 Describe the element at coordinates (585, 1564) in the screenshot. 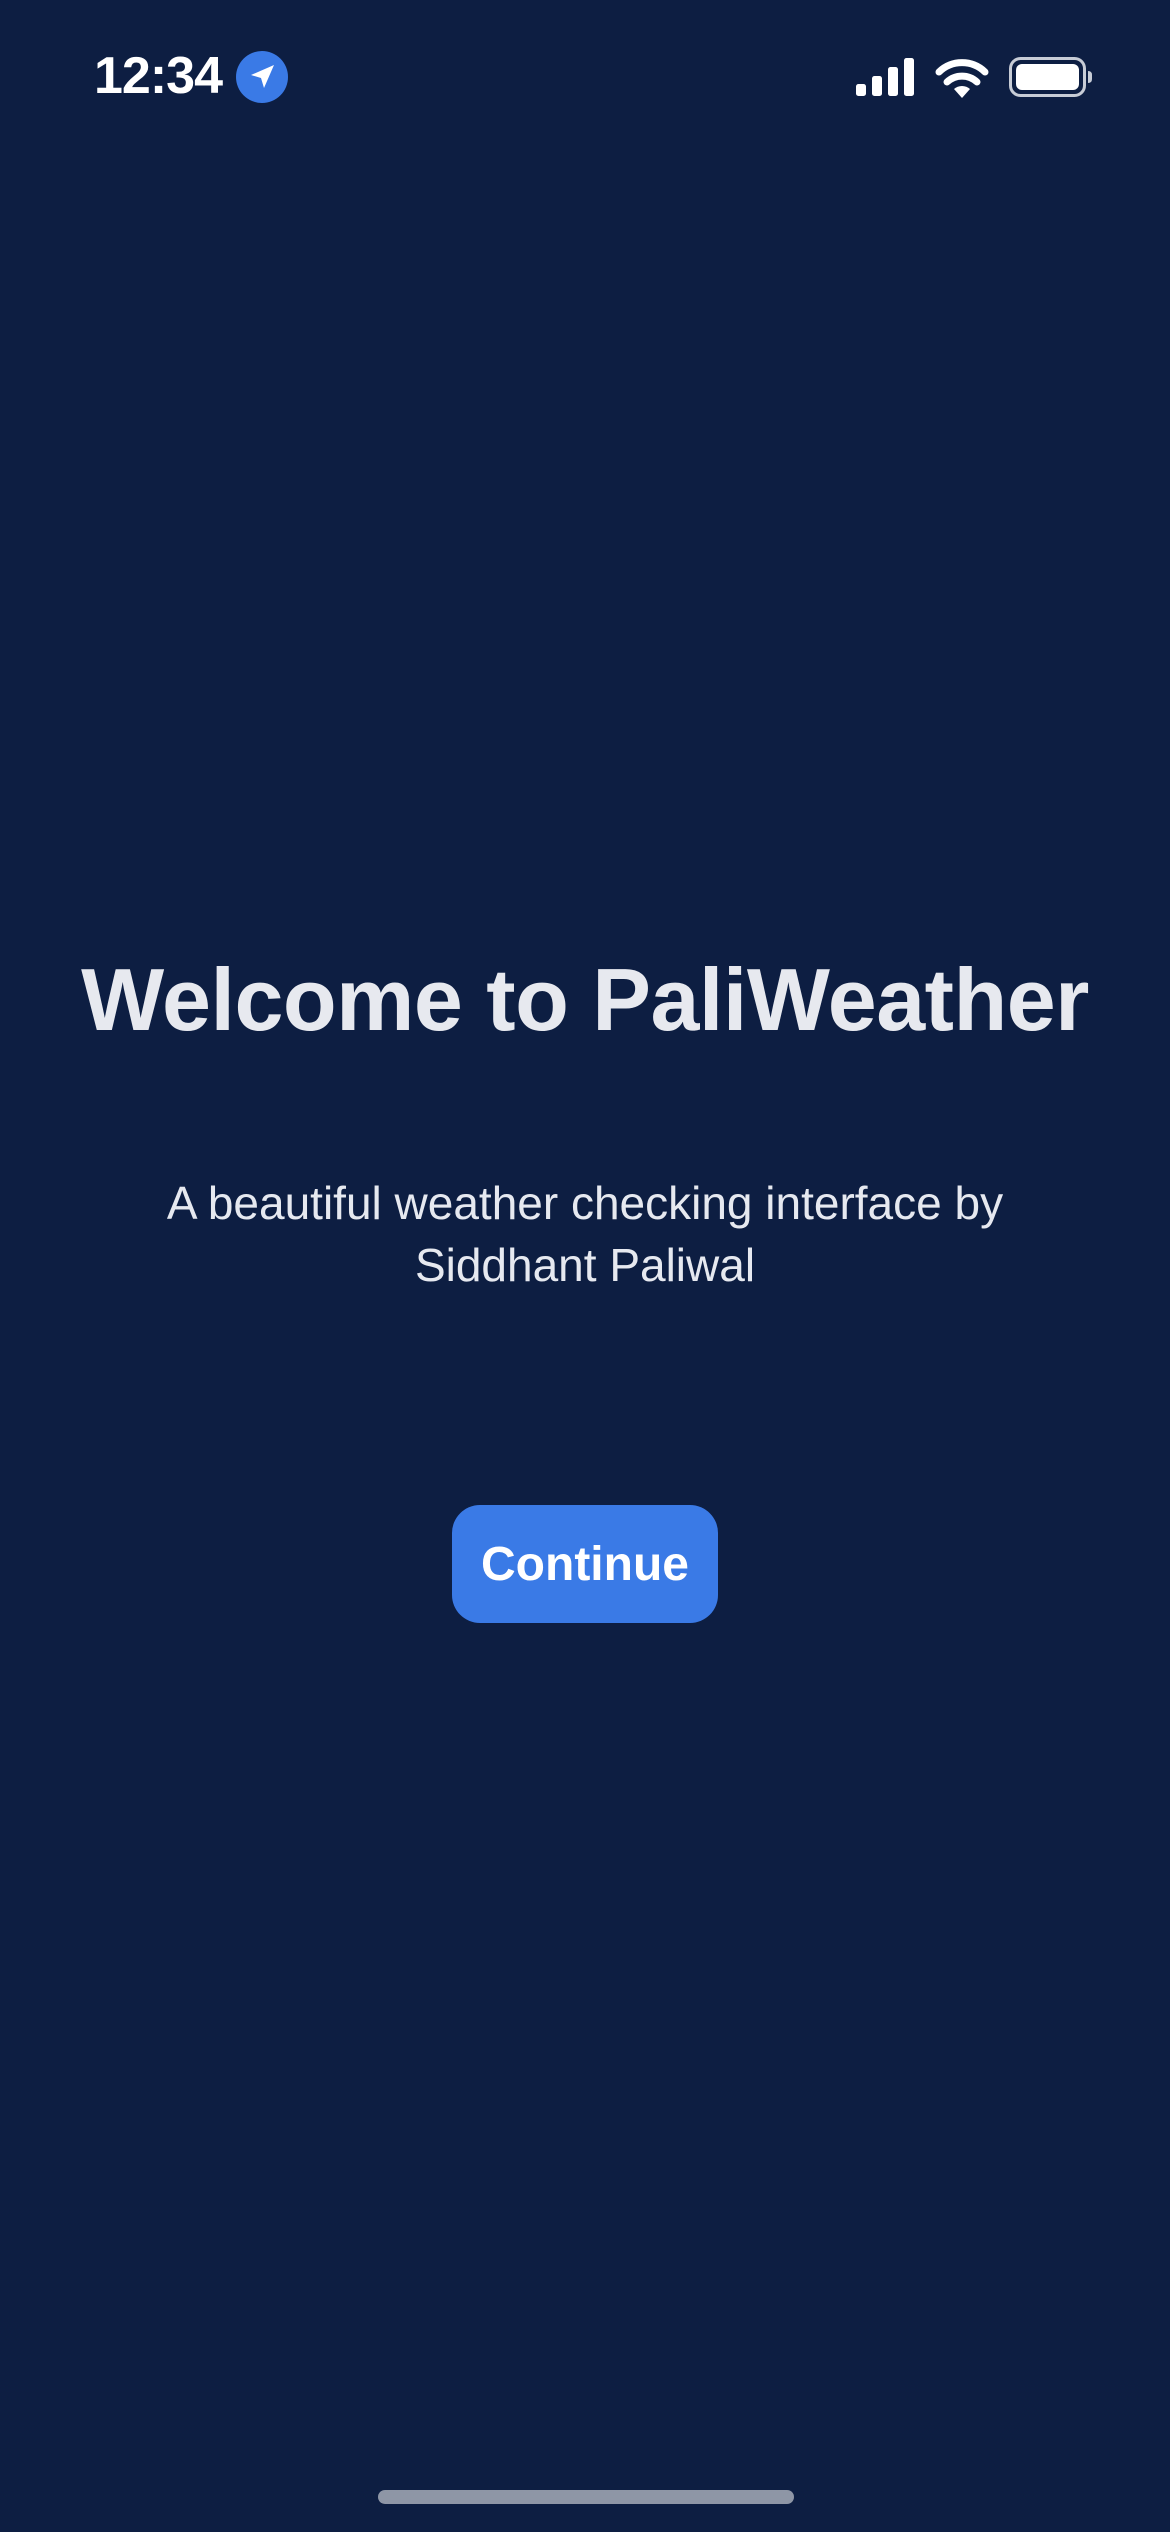

I see `continue-button: Continue` at that location.